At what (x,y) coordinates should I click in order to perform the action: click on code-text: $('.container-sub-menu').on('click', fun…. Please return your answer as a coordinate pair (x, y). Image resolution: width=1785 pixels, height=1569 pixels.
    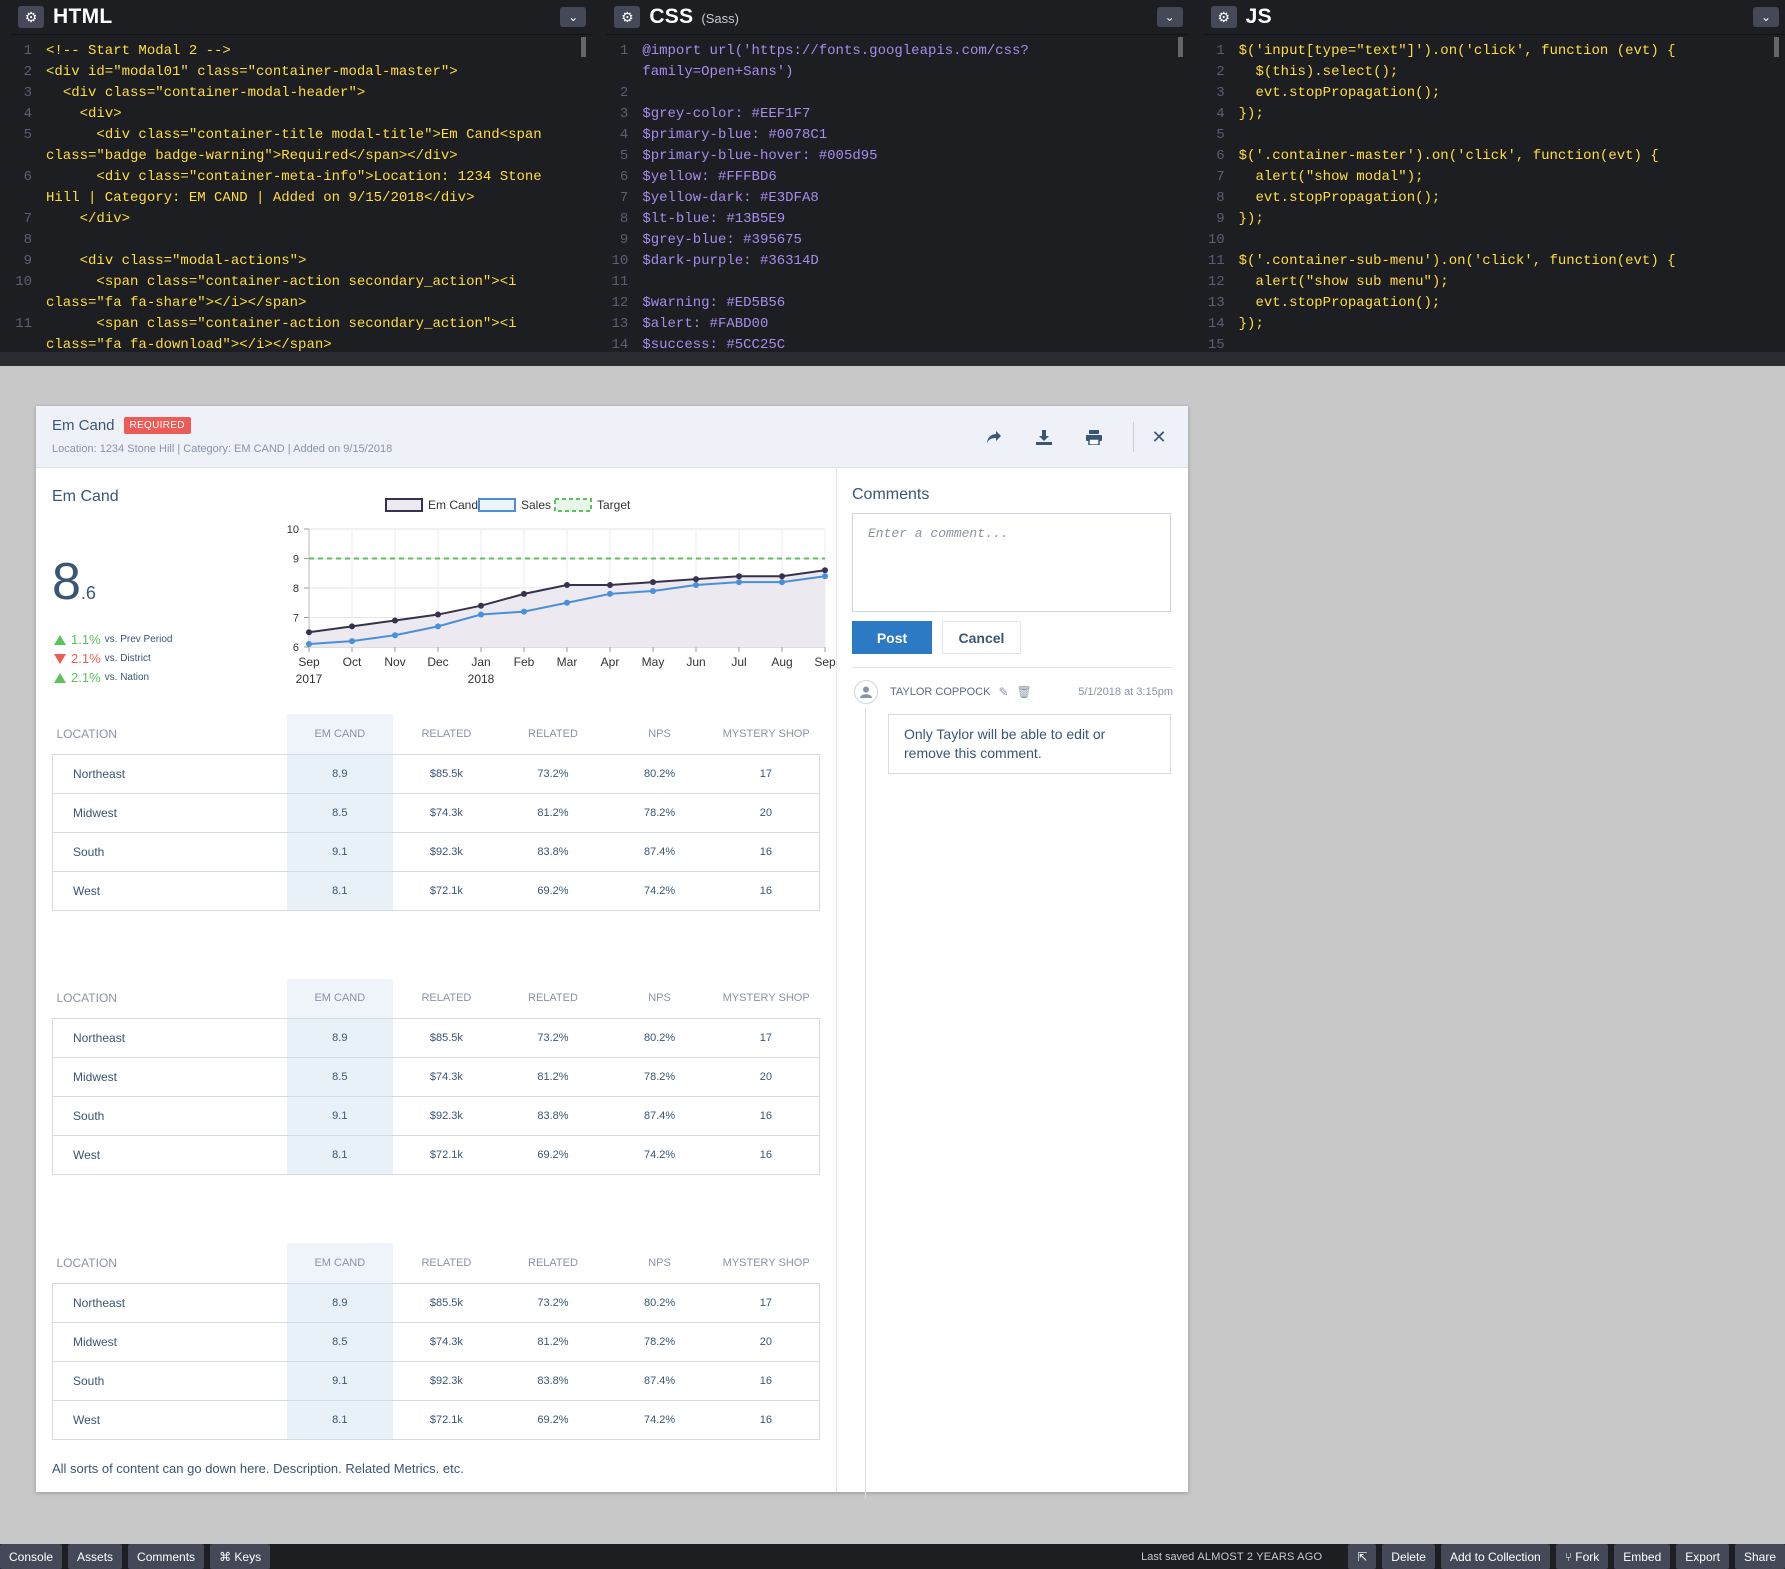
    Looking at the image, I should click on (1457, 261).